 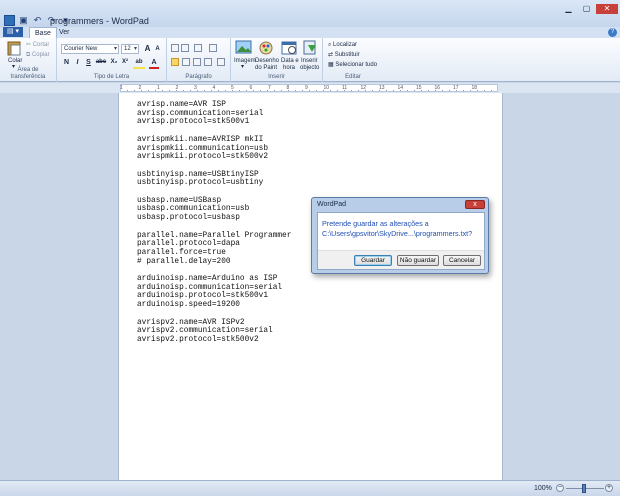 I want to click on file-menu-button: ▤ ▾, so click(x=13, y=32).